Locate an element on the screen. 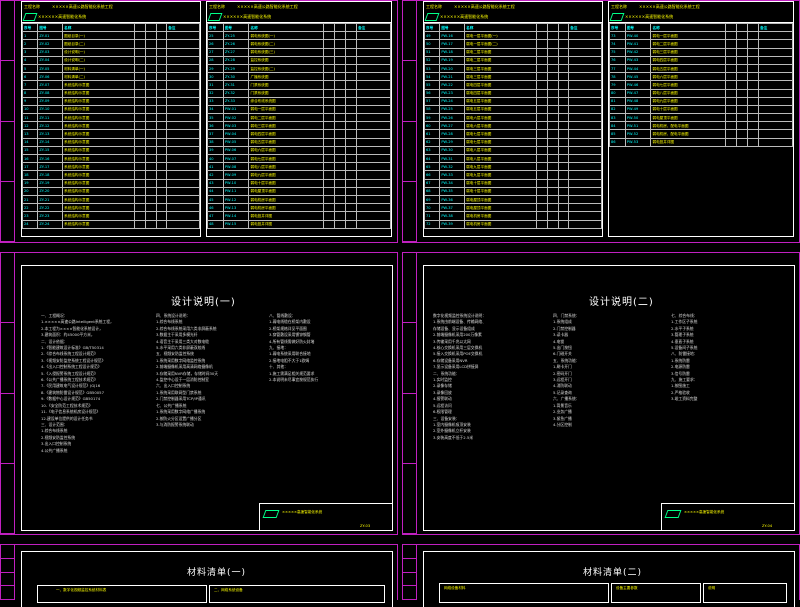  table-cell: PW-50 is located at coordinates (638, 118).